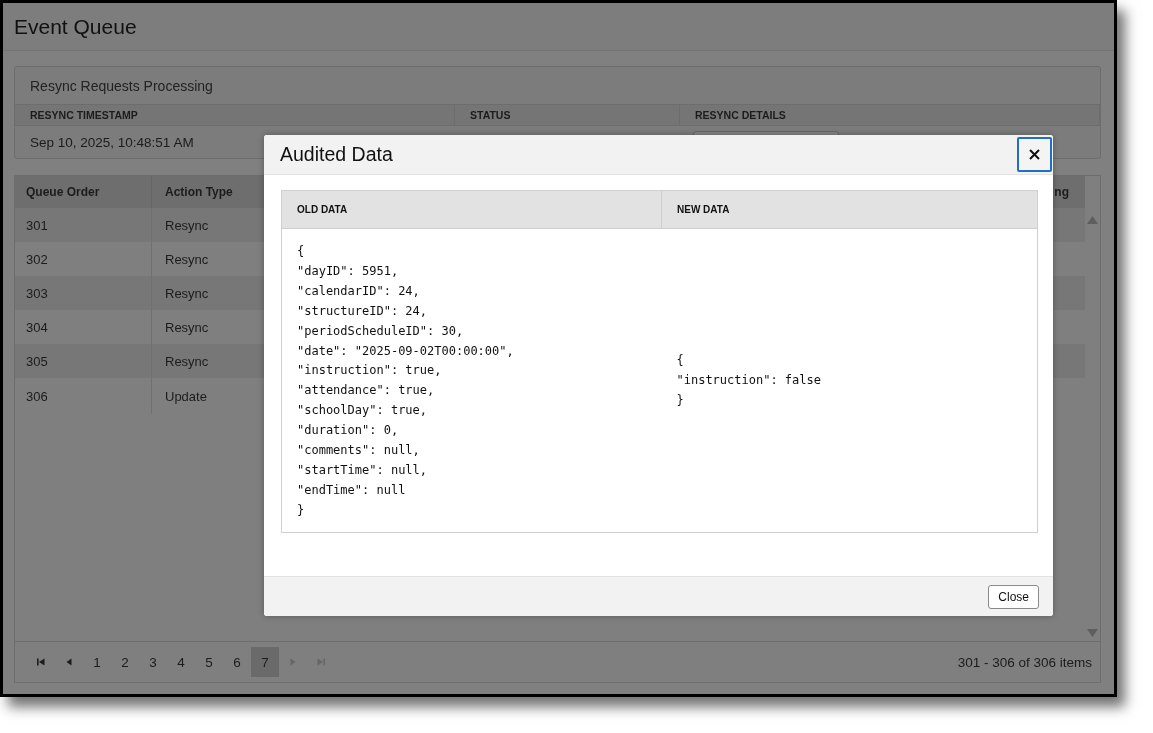 The width and height of the screenshot is (1153, 733). What do you see at coordinates (209, 662) in the screenshot?
I see `page-button: 5` at bounding box center [209, 662].